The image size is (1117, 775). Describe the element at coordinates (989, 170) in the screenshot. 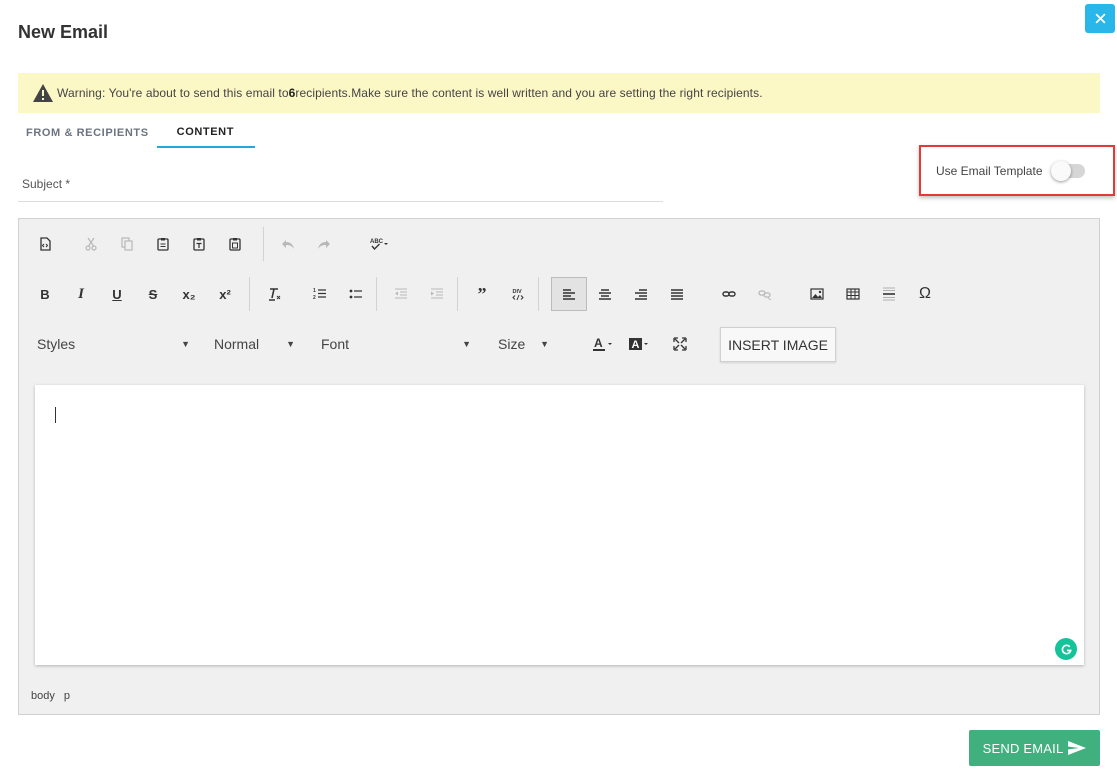

I see `use-email-template-label: Use Email Template` at that location.